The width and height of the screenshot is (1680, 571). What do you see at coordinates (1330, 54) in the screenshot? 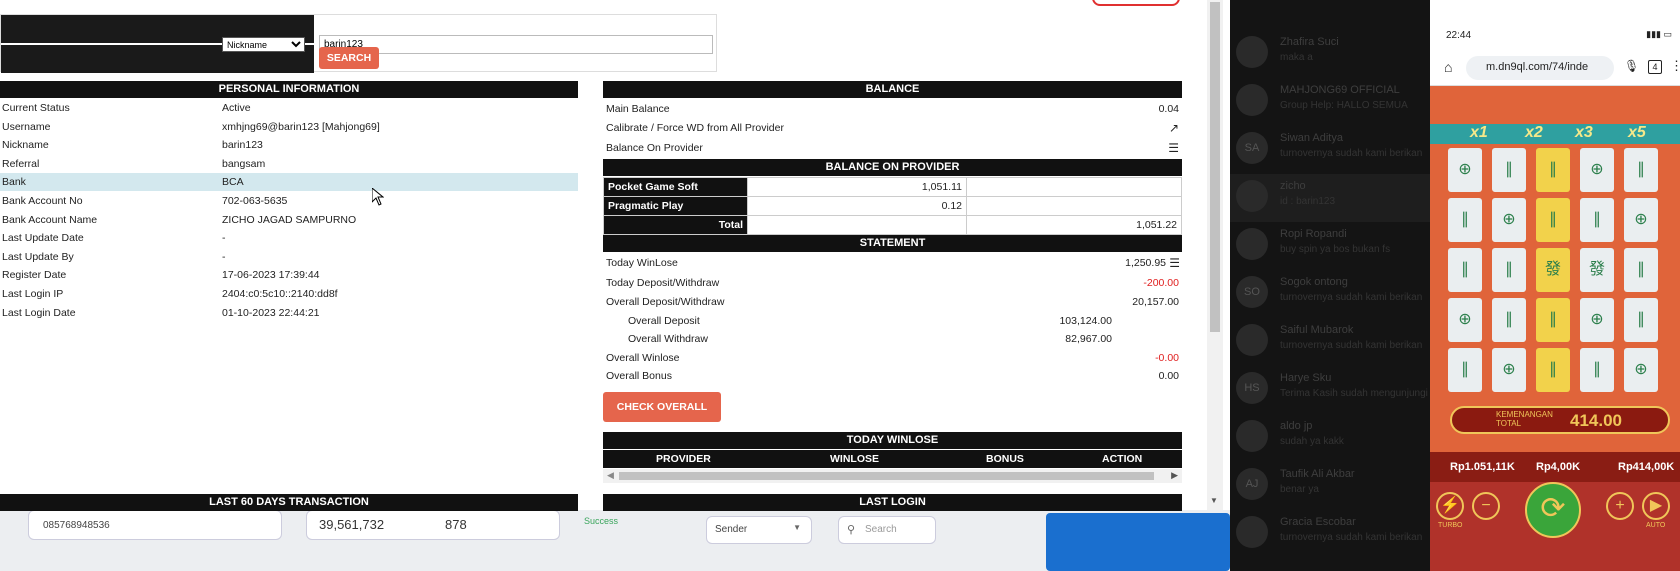
I see `chat-item: Zhafira Suci maka a` at bounding box center [1330, 54].